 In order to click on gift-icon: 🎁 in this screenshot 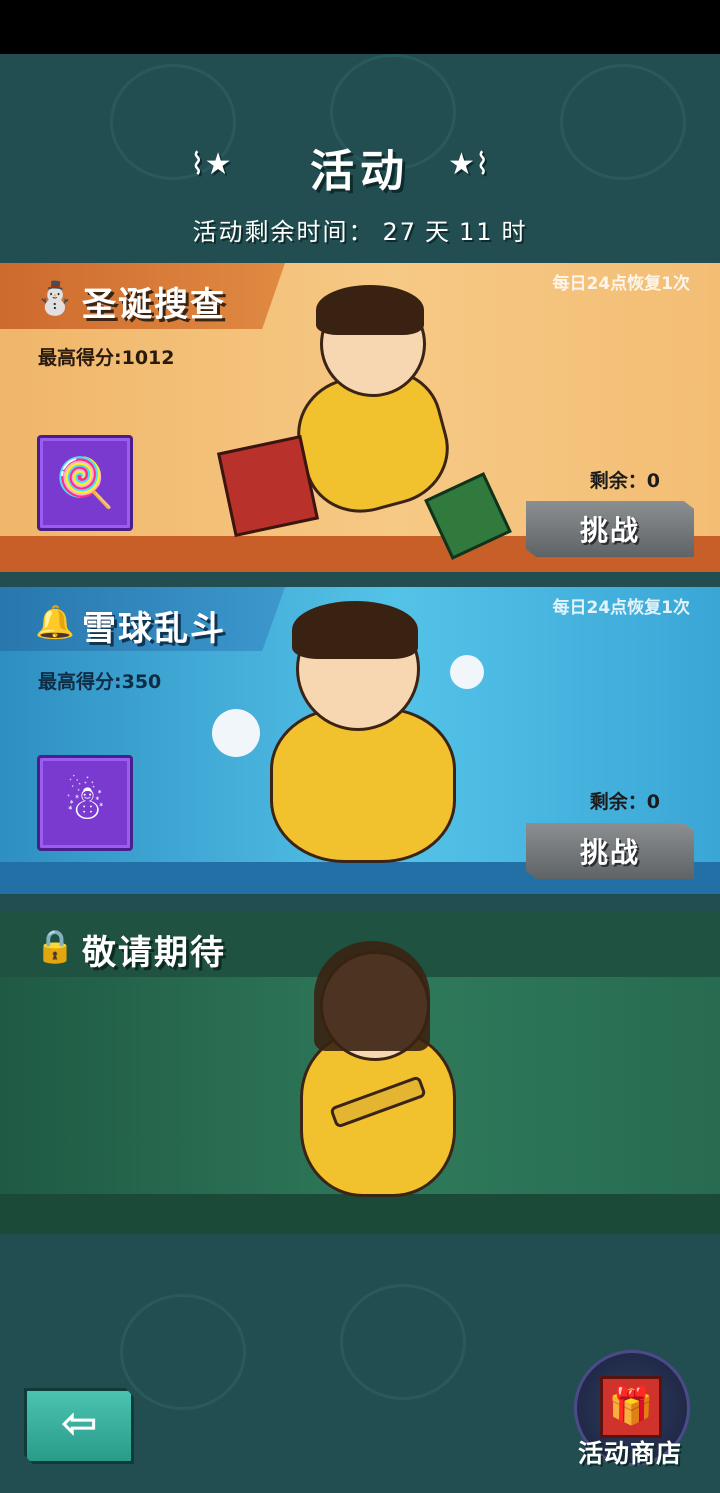, I will do `click(631, 1407)`.